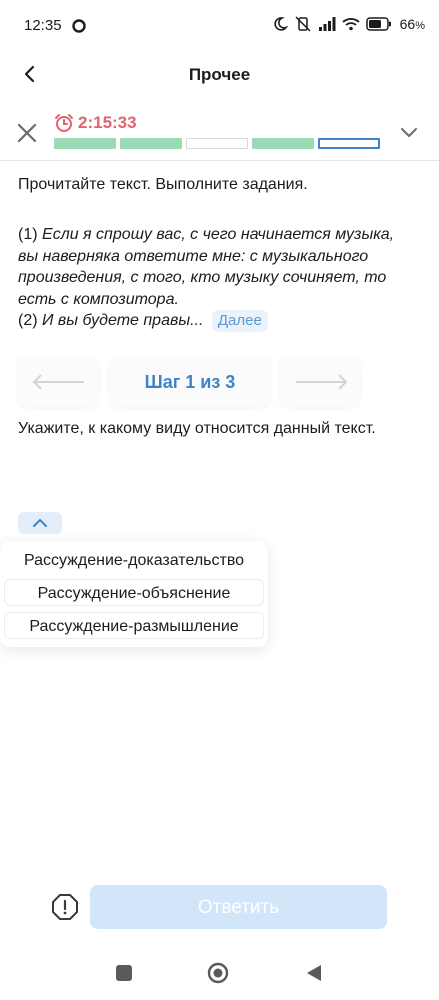  Describe the element at coordinates (43, 25) in the screenshot. I see `status-time: 12:35` at that location.